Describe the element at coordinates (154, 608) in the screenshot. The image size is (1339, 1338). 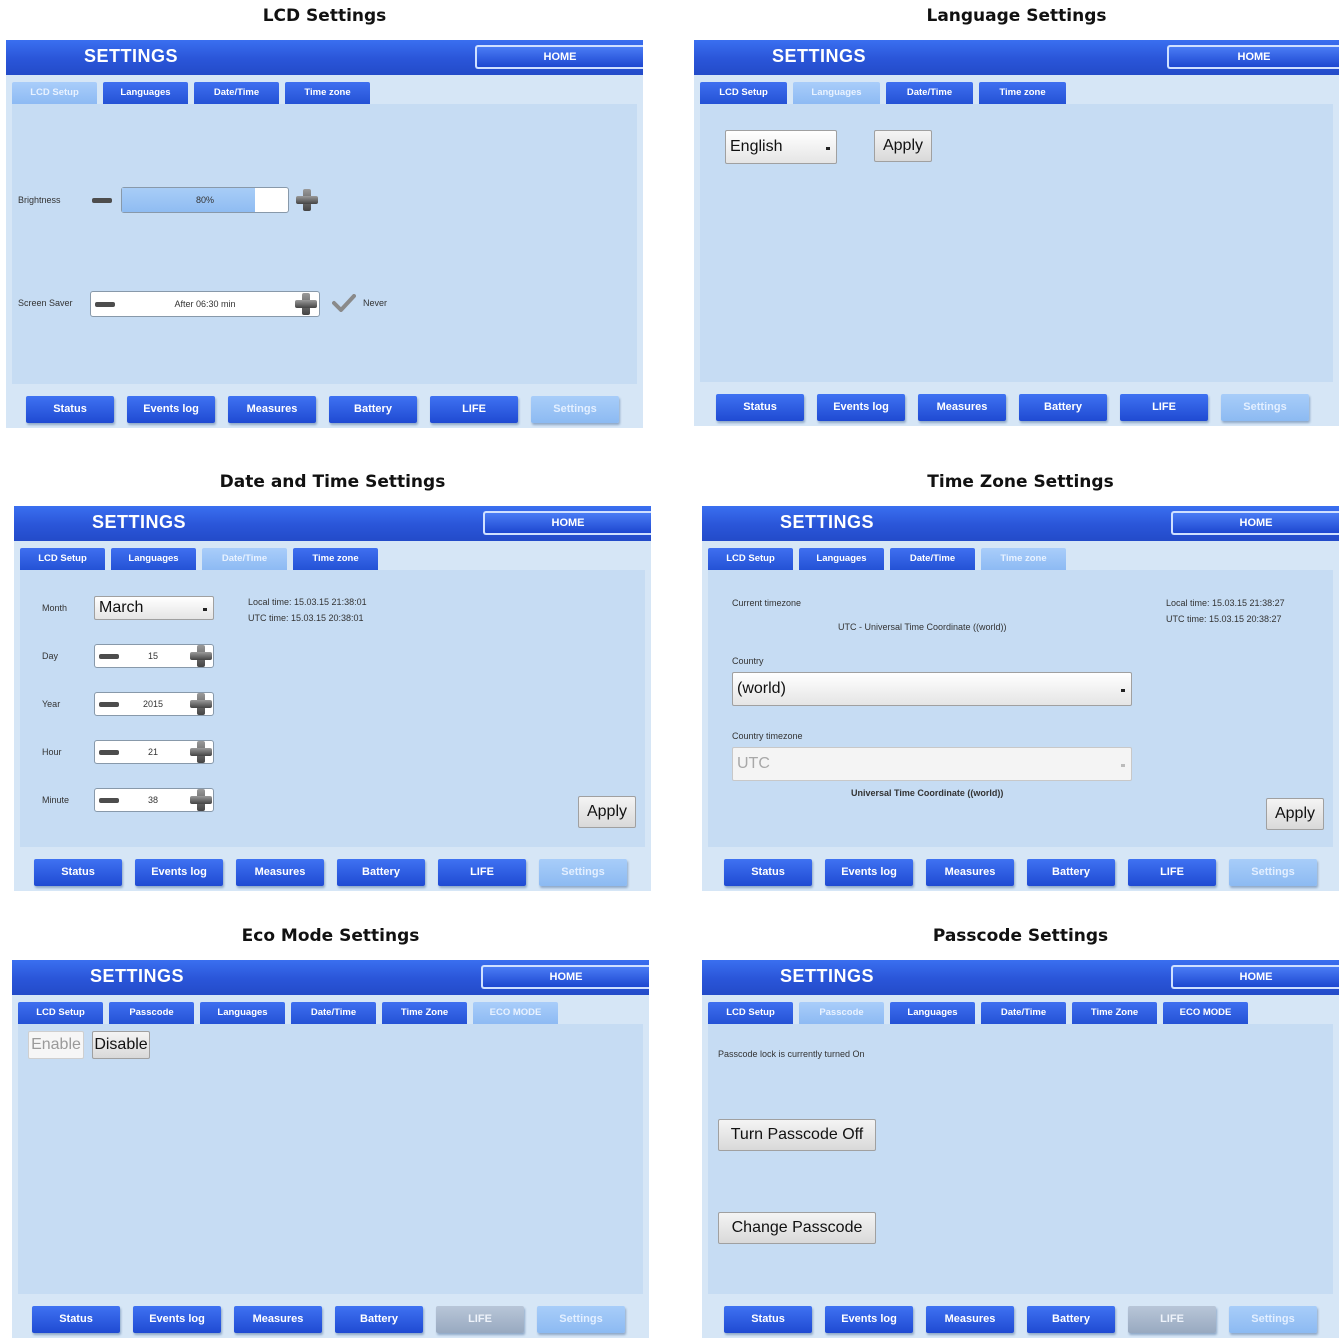
I see `month-select: March` at that location.